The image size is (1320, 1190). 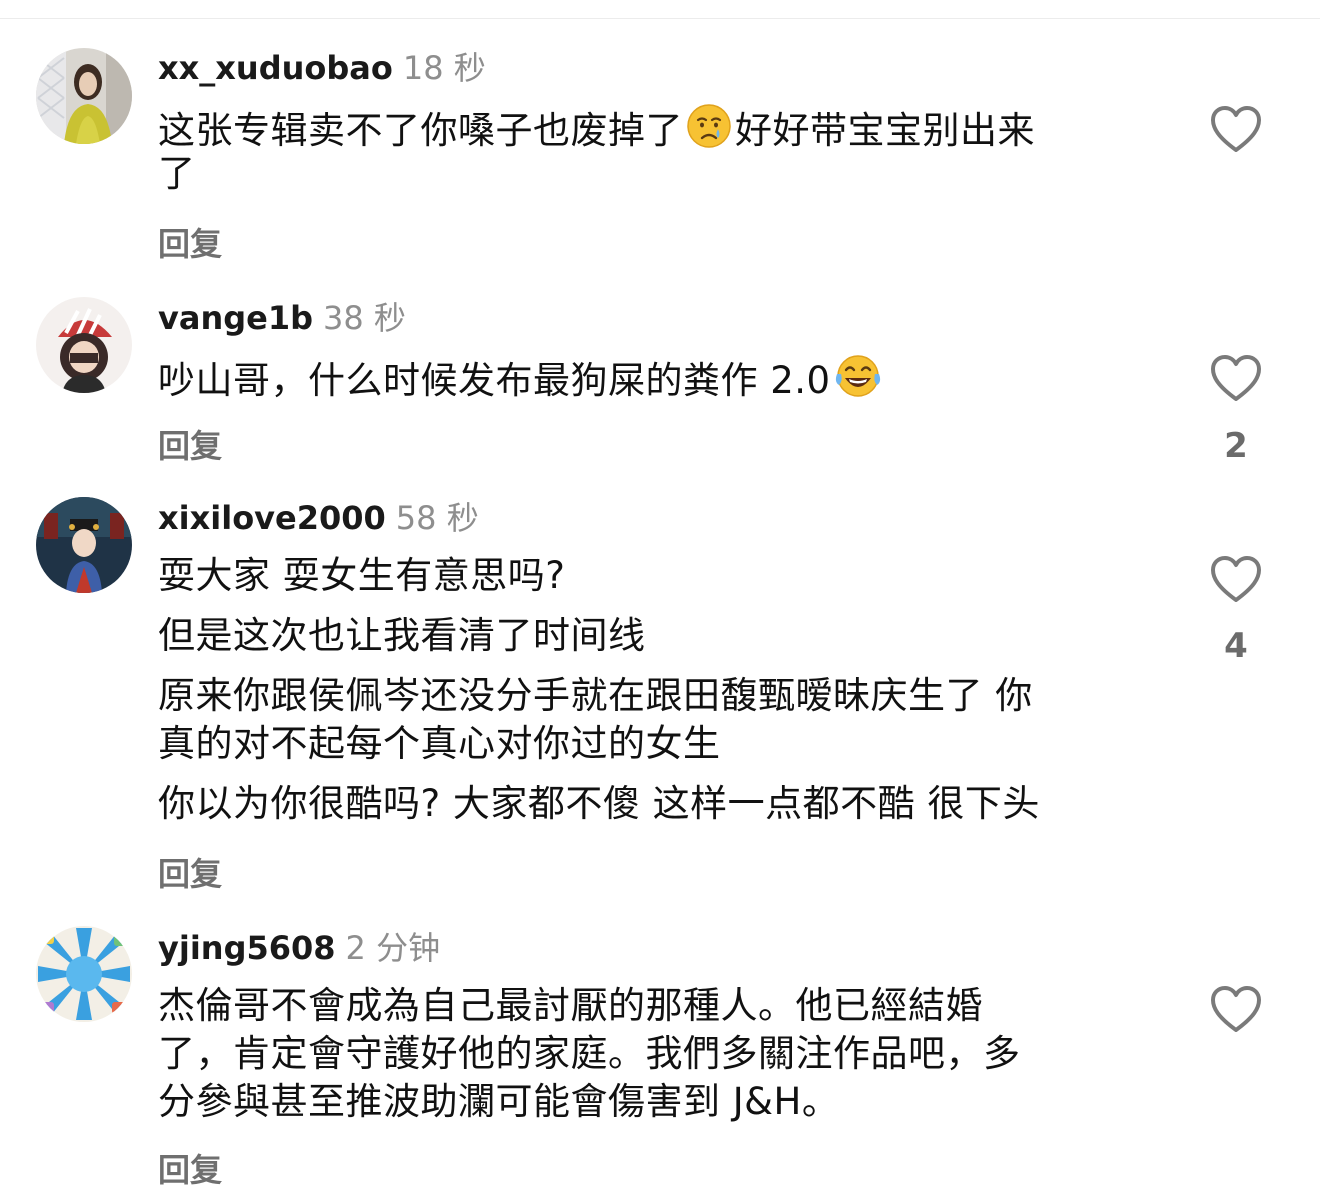 What do you see at coordinates (444, 68) in the screenshot?
I see `timestamp: 18 秒` at bounding box center [444, 68].